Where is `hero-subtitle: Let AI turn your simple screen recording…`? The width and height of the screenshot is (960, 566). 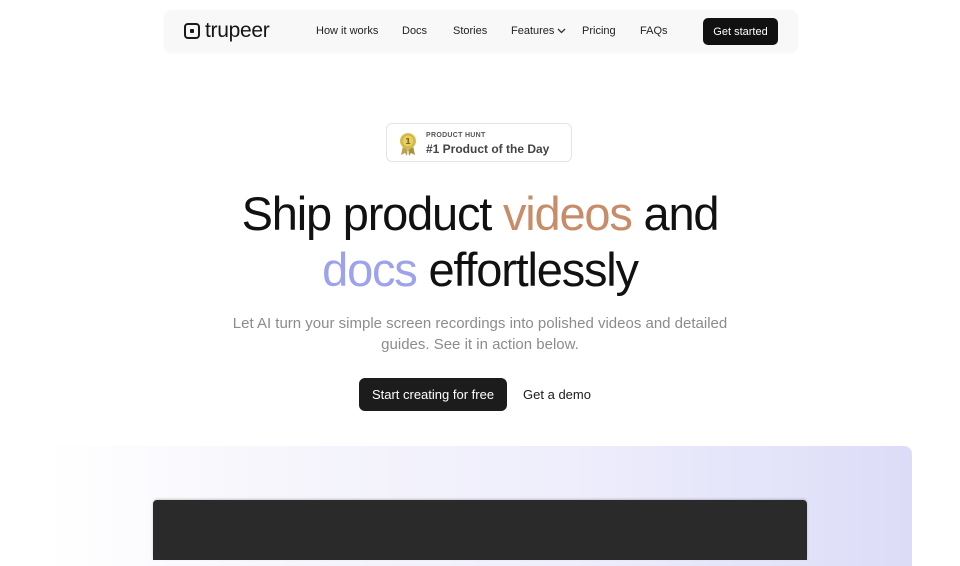 hero-subtitle: Let AI turn your simple screen recording… is located at coordinates (480, 334).